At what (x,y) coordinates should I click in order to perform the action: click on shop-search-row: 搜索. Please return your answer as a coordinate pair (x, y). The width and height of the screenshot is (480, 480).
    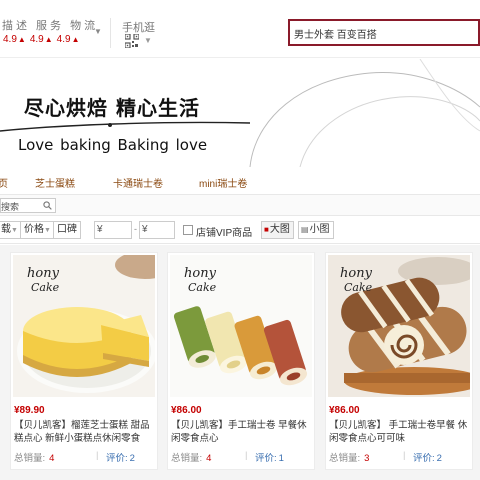
    Looking at the image, I should click on (240, 205).